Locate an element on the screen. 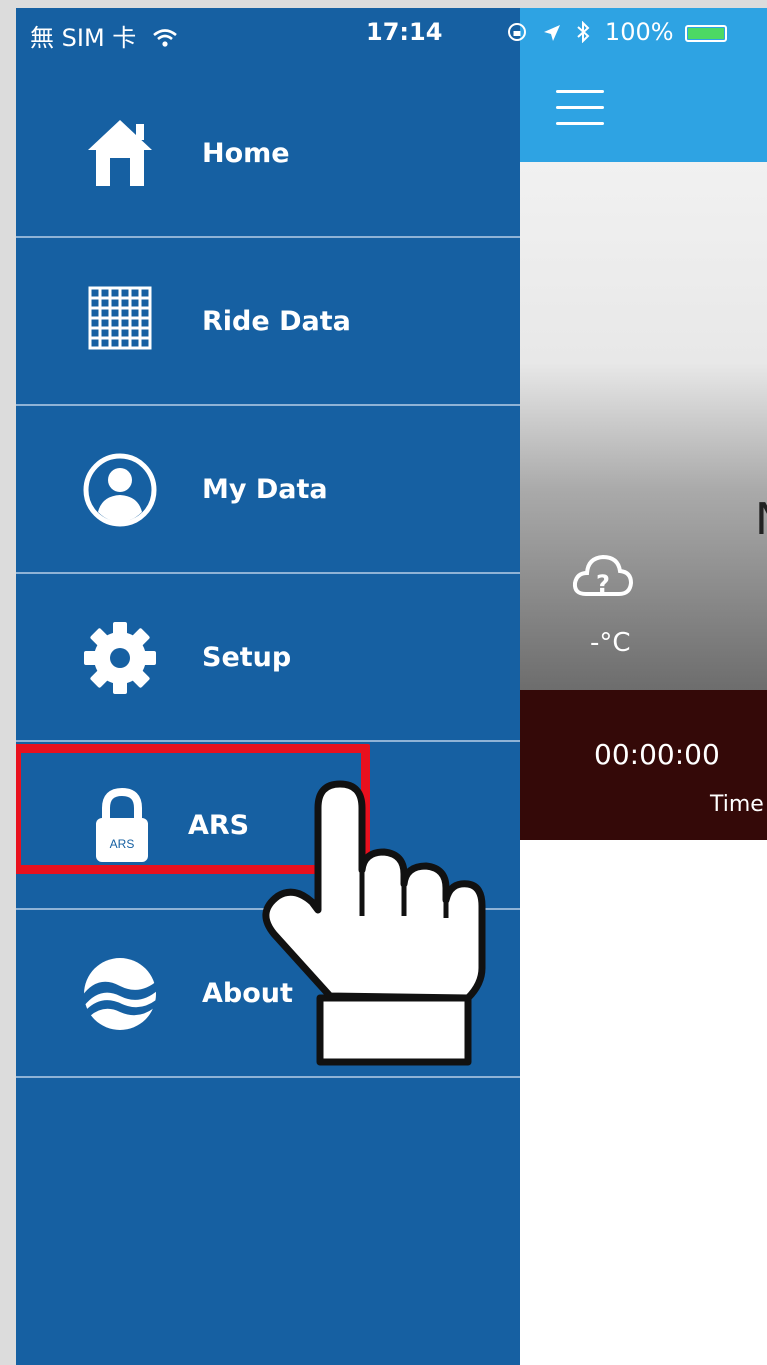 The height and width of the screenshot is (1365, 767). hero-partial-text: N is located at coordinates (761, 519).